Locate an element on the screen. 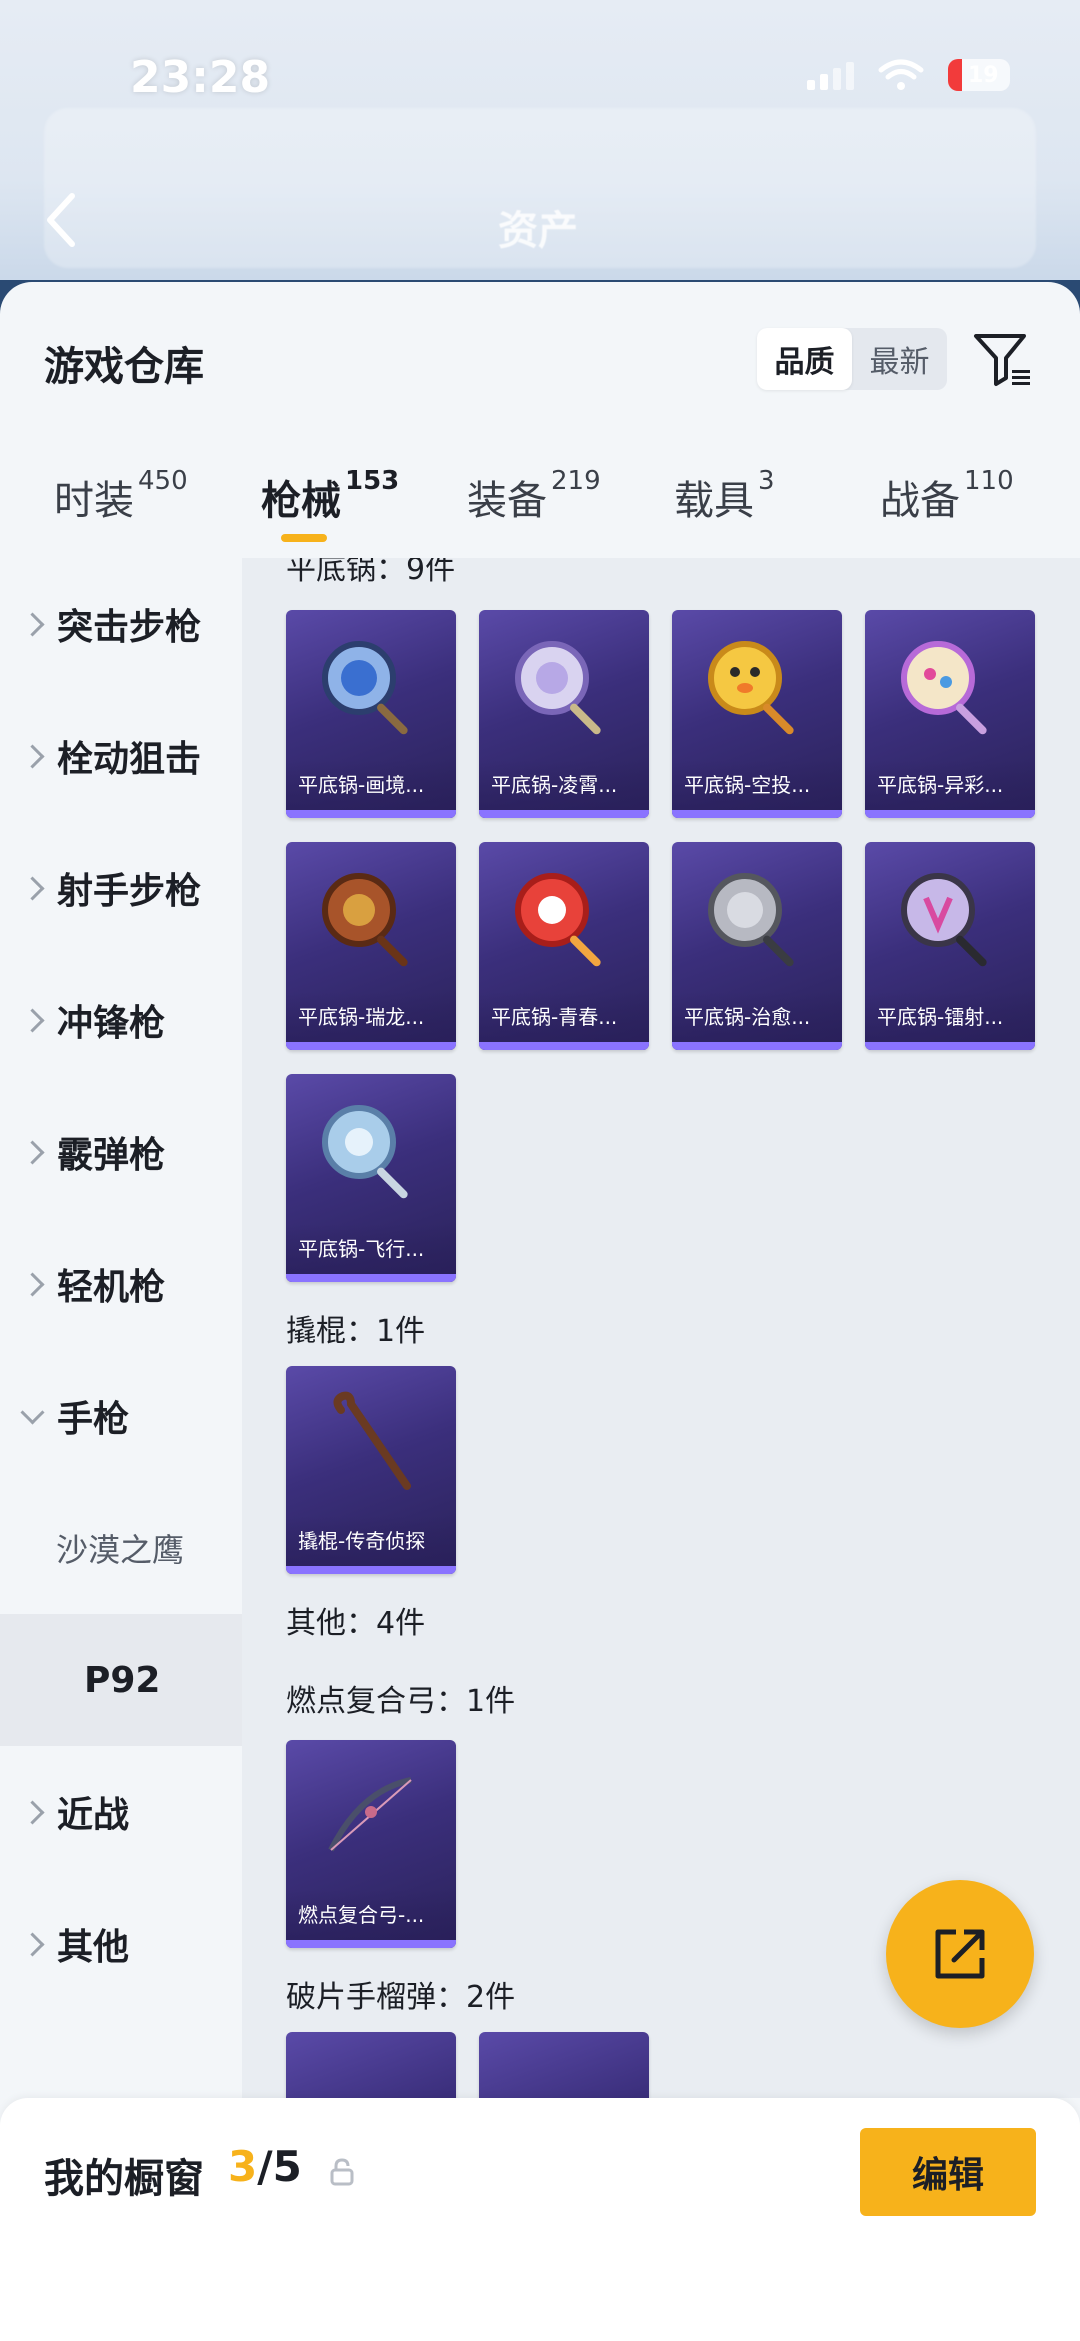 Image resolution: width=1080 pixels, height=2341 pixels. group-label: 破片手榴弹：2件 is located at coordinates (401, 1997).